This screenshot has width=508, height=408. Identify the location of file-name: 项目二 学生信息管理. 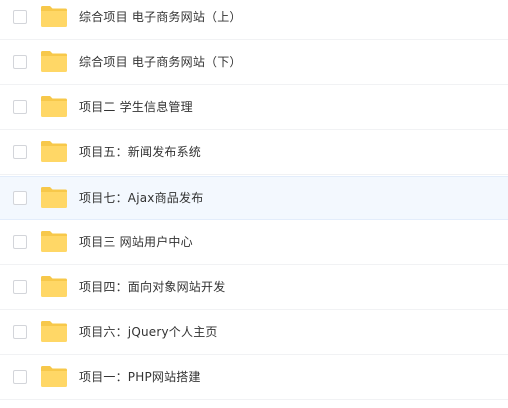
(136, 107).